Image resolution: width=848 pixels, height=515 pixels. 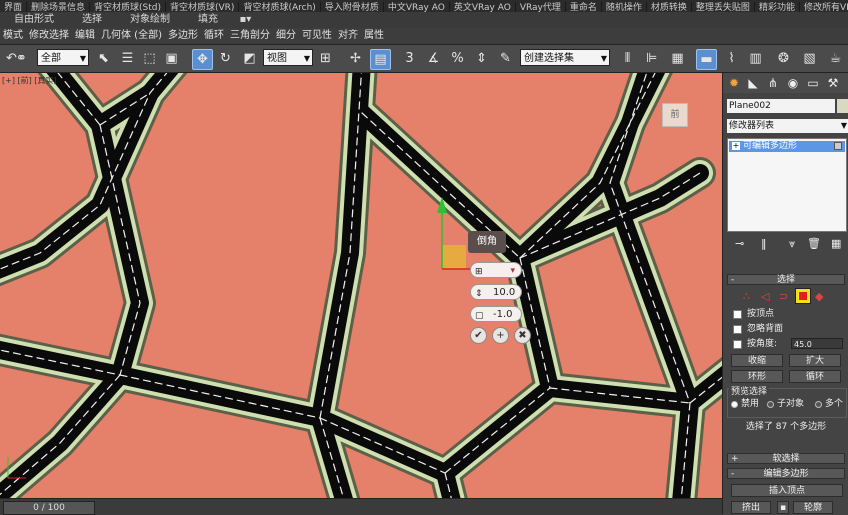 What do you see at coordinates (49, 36) in the screenshot?
I see `menu-modify-selection: 修改选择` at bounding box center [49, 36].